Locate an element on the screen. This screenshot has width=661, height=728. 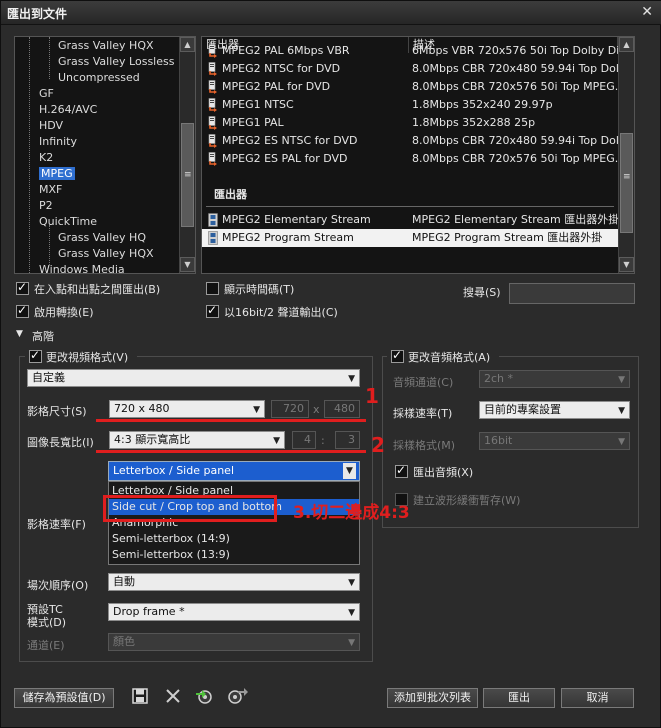
tree-item: HDV is located at coordinates (51, 125).